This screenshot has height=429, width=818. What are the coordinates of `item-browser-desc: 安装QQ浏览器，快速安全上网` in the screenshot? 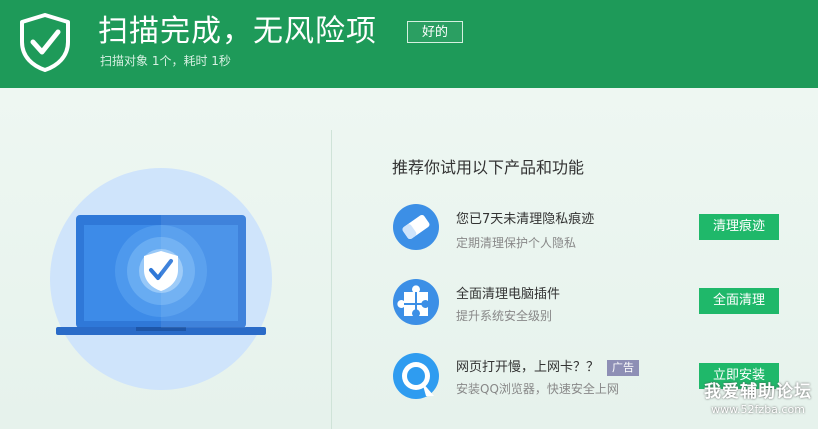 It's located at (537, 389).